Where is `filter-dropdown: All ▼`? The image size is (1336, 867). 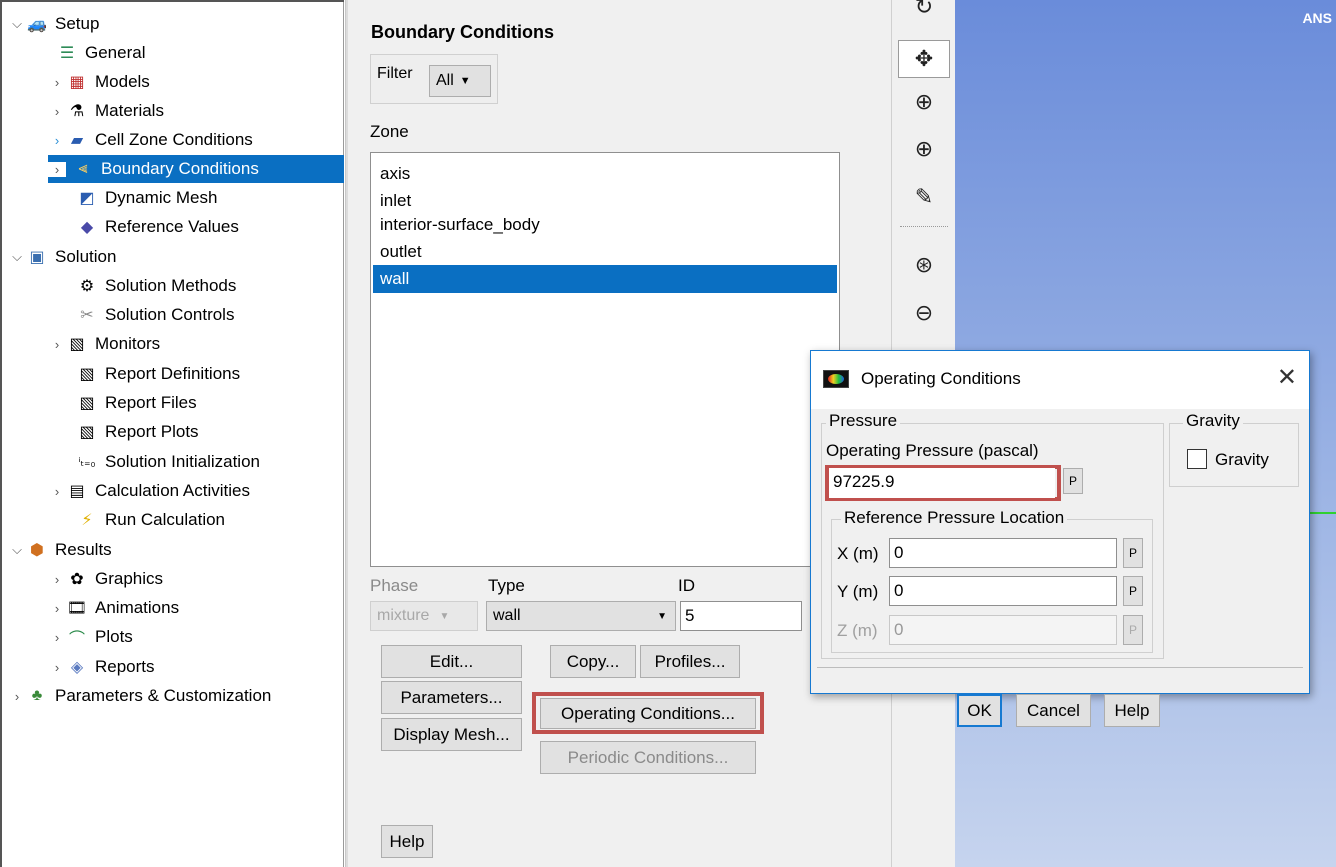 filter-dropdown: All ▼ is located at coordinates (460, 81).